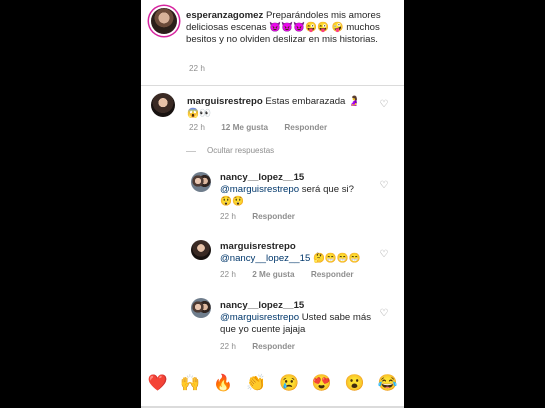  I want to click on reply-emoji: 🤔😁😁😁, so click(336, 258).